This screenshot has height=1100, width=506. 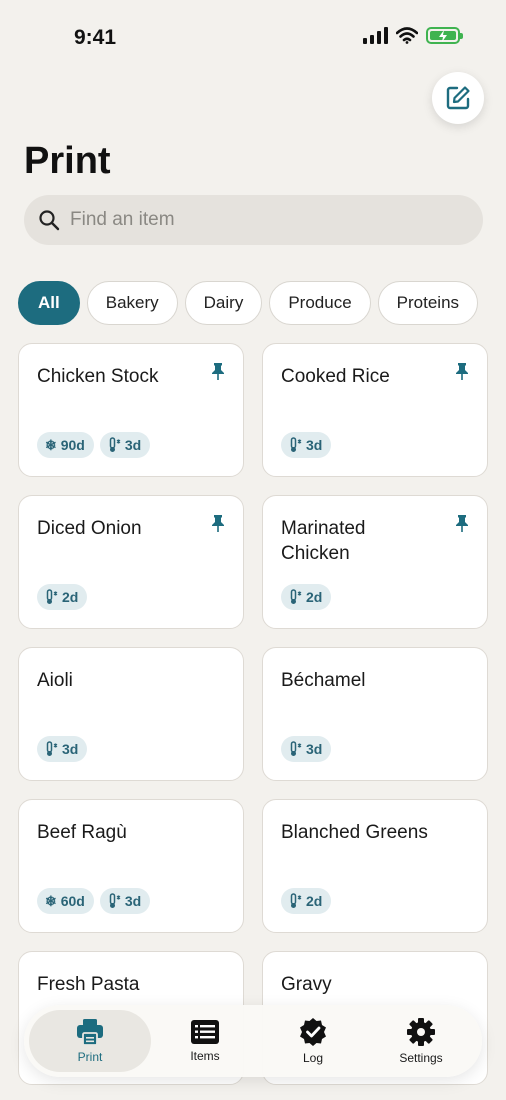 I want to click on freezer-badge: ❄ 60d, so click(x=65, y=901).